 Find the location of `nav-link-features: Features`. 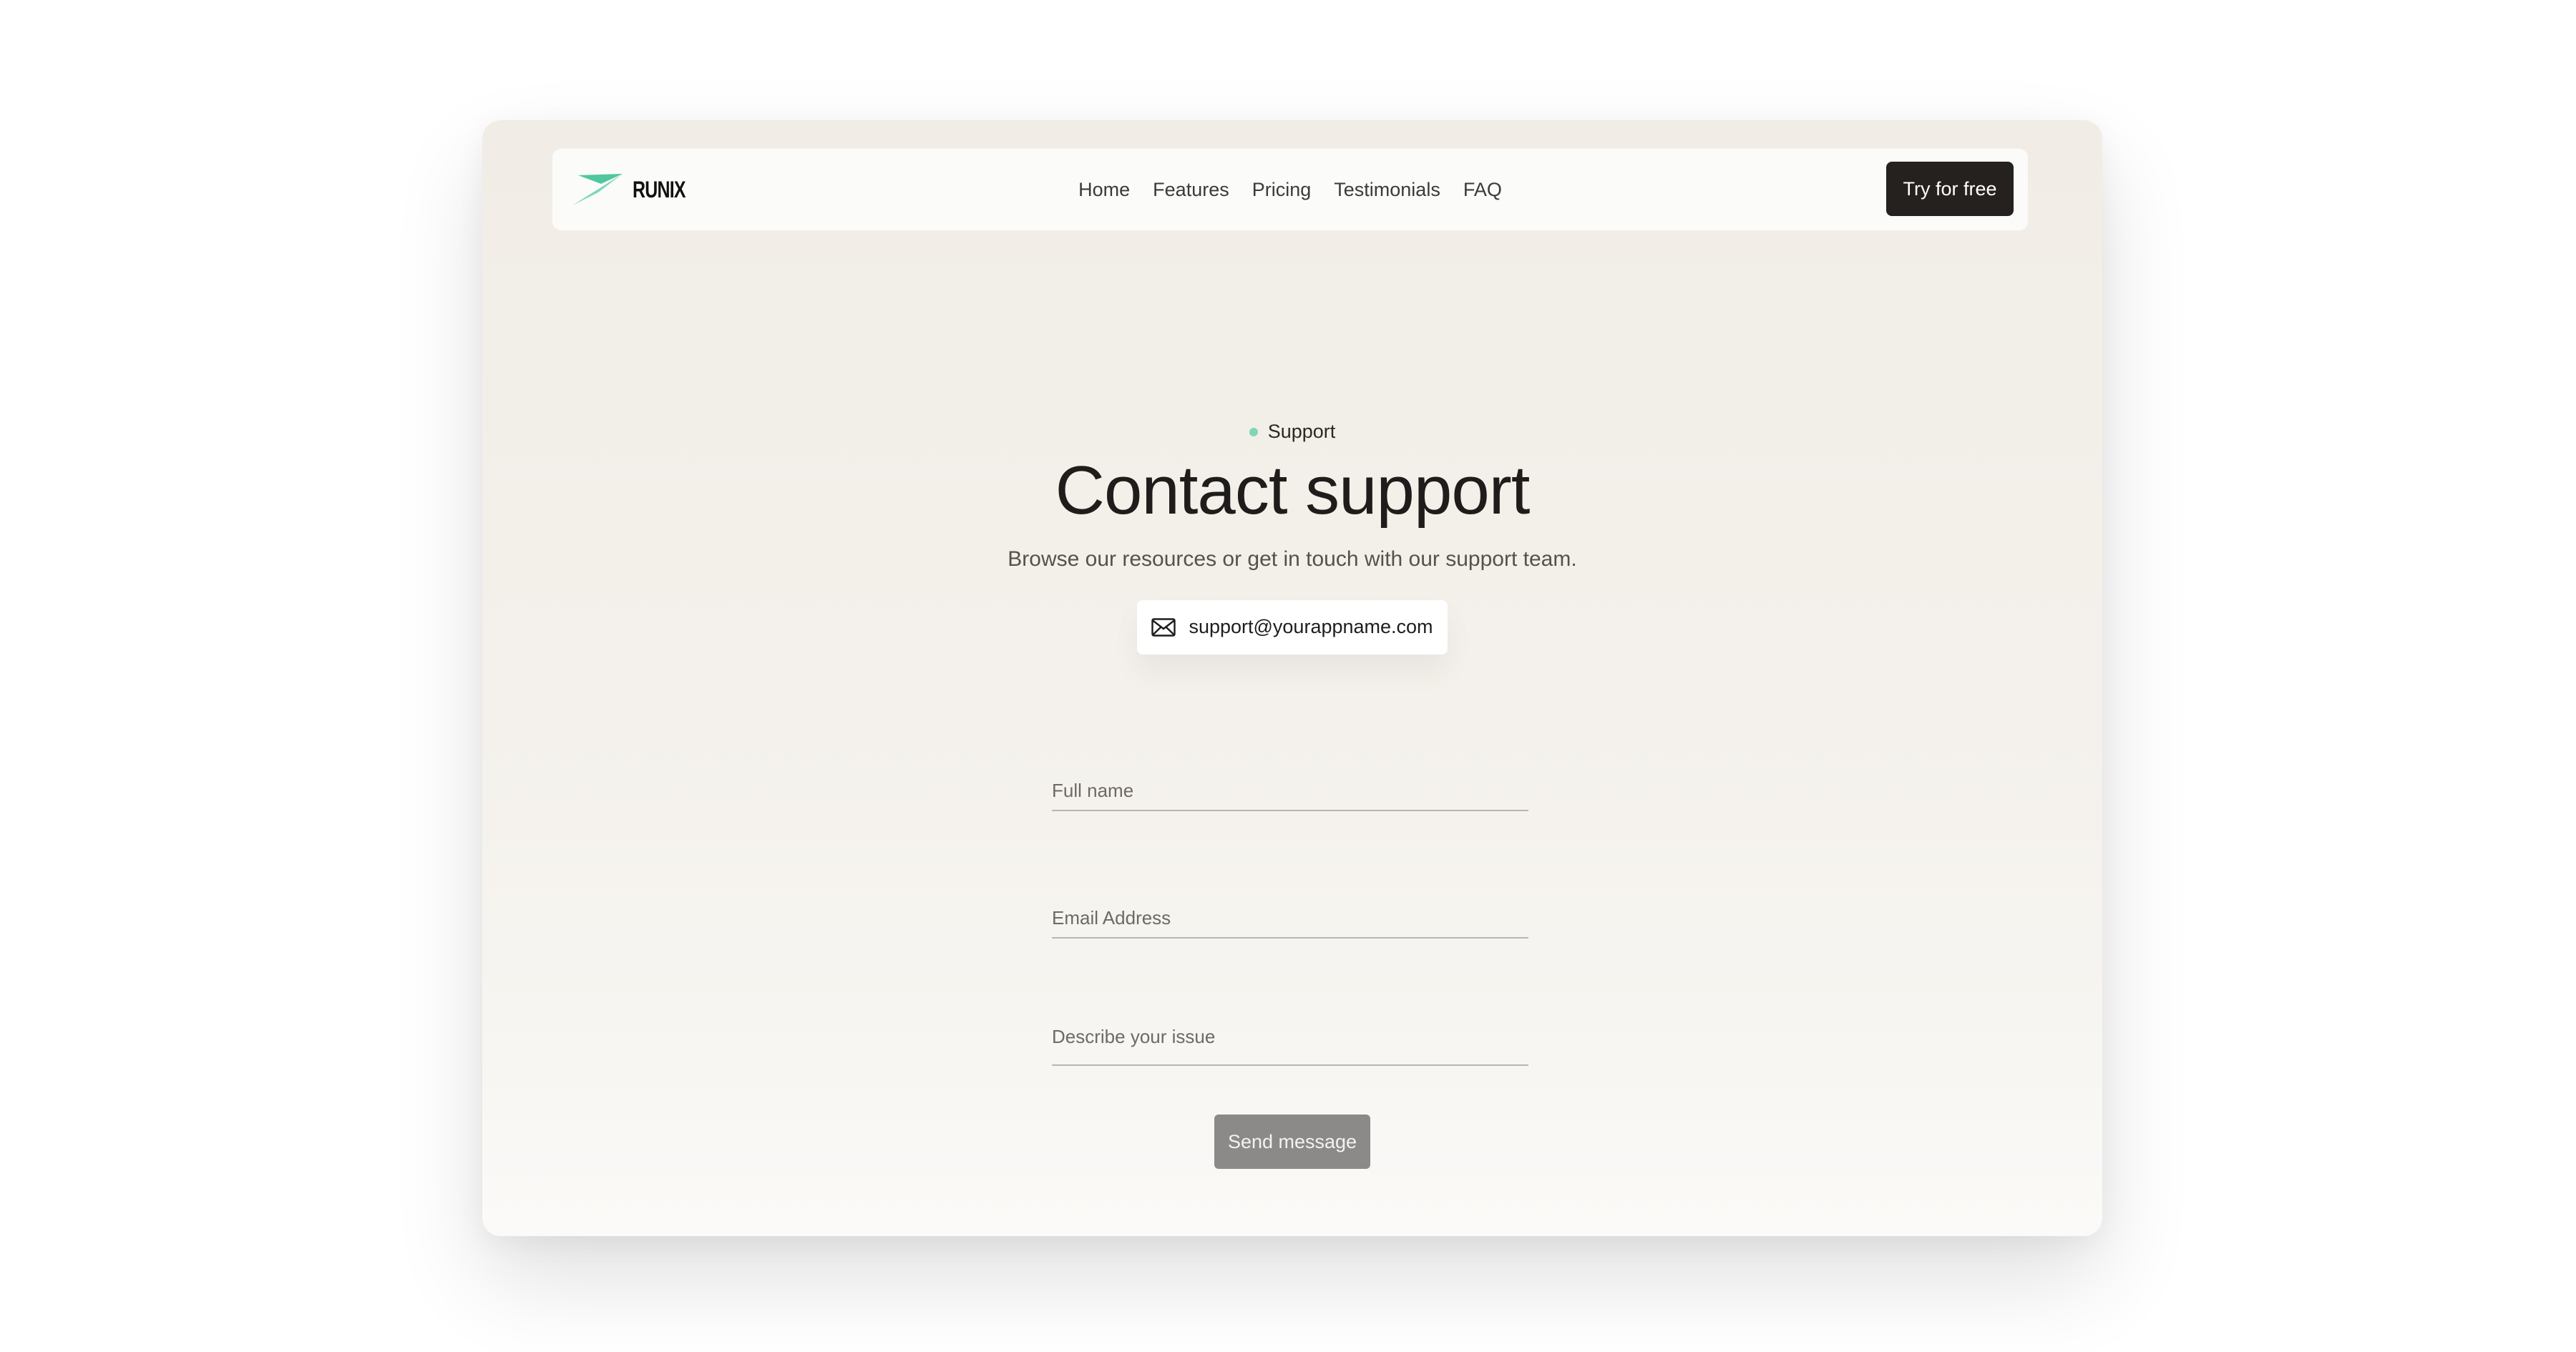

nav-link-features: Features is located at coordinates (1191, 190).